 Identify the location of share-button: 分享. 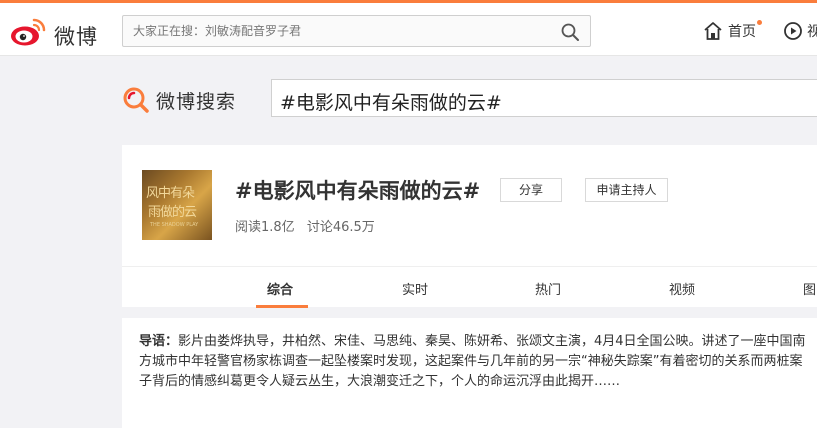
(531, 190).